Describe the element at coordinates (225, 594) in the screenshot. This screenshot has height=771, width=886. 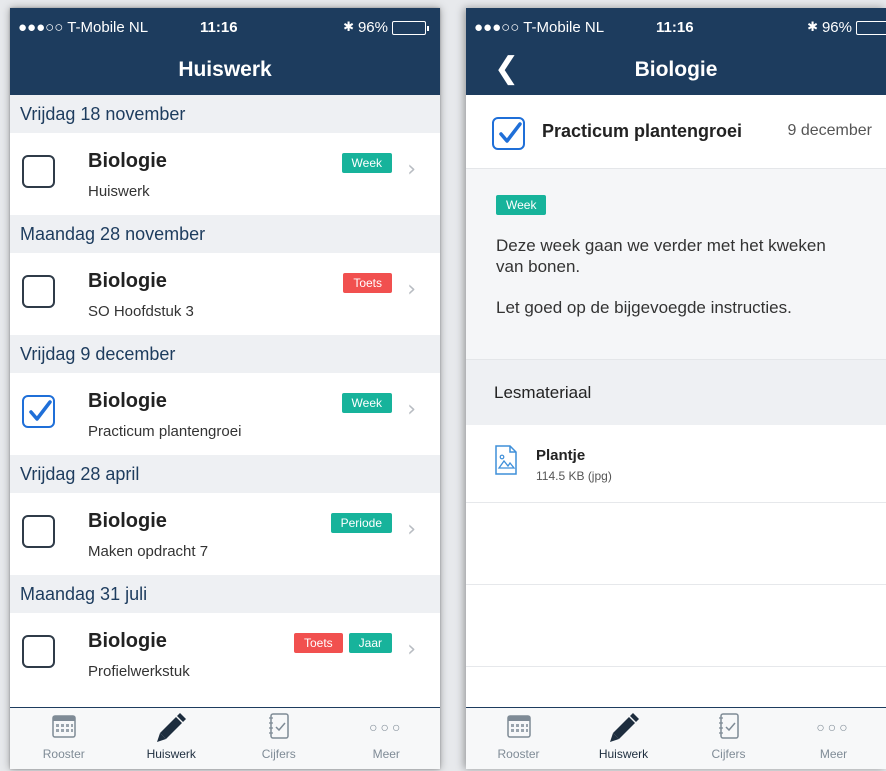
I see `date-section-header: Maandag 31 juli` at that location.